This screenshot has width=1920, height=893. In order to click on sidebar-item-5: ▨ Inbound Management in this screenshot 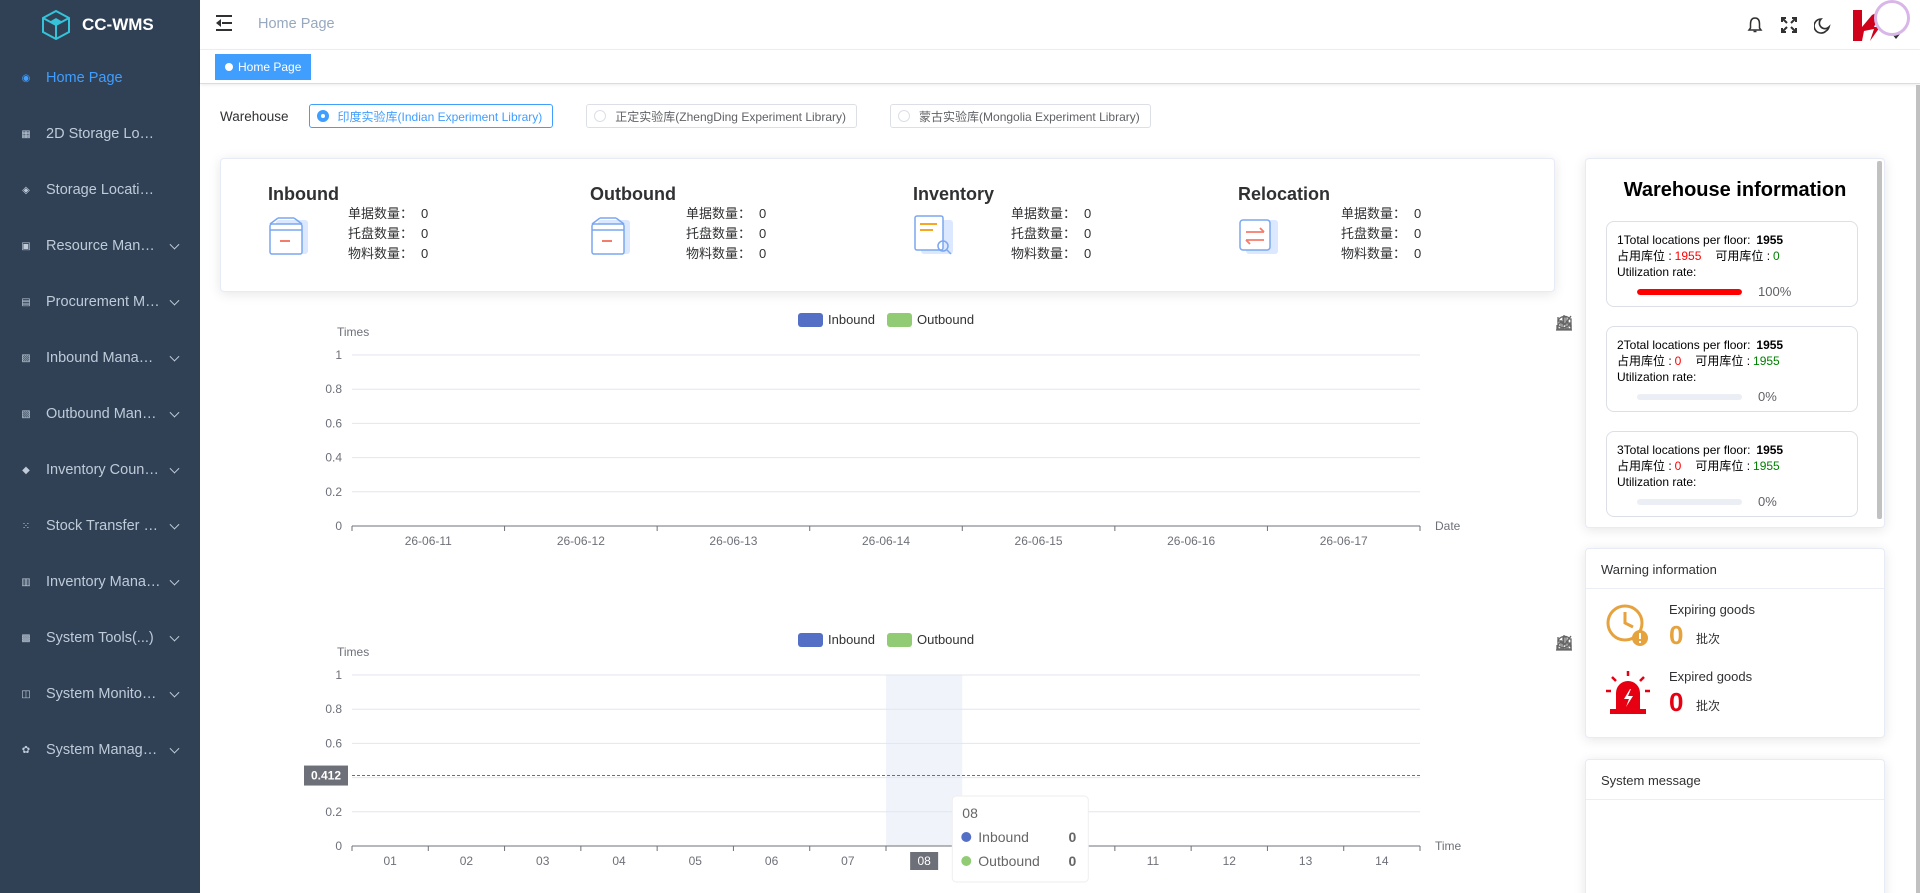, I will do `click(100, 358)`.